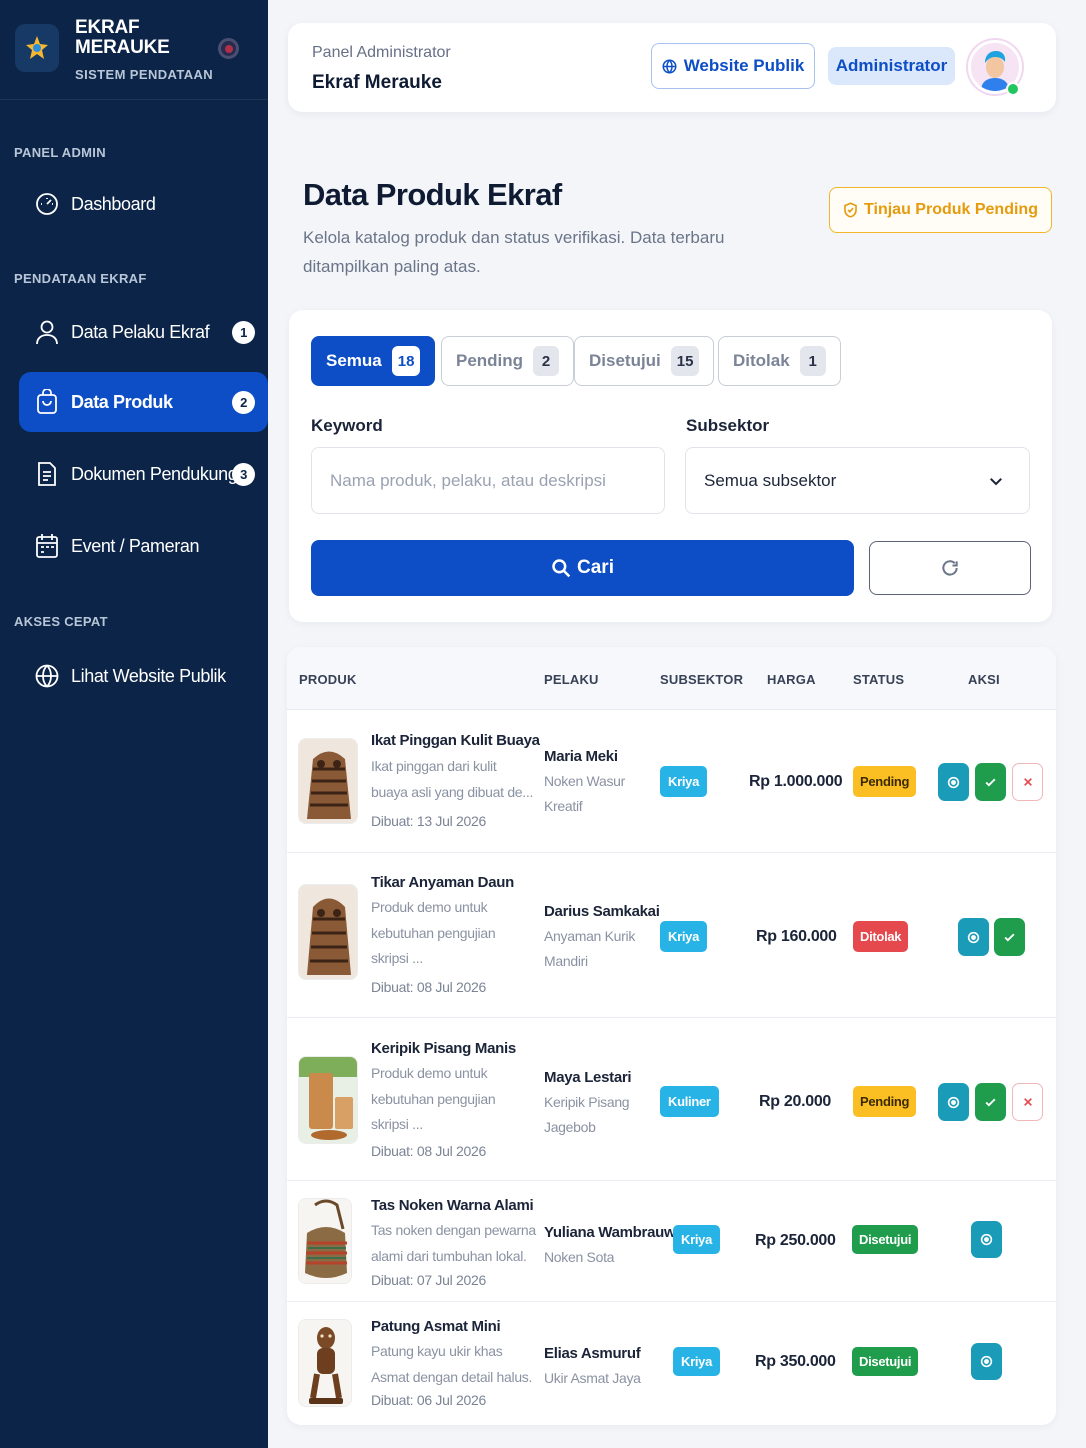 The width and height of the screenshot is (1086, 1448). I want to click on sidebar-item-event: Event / Pameran, so click(143, 546).